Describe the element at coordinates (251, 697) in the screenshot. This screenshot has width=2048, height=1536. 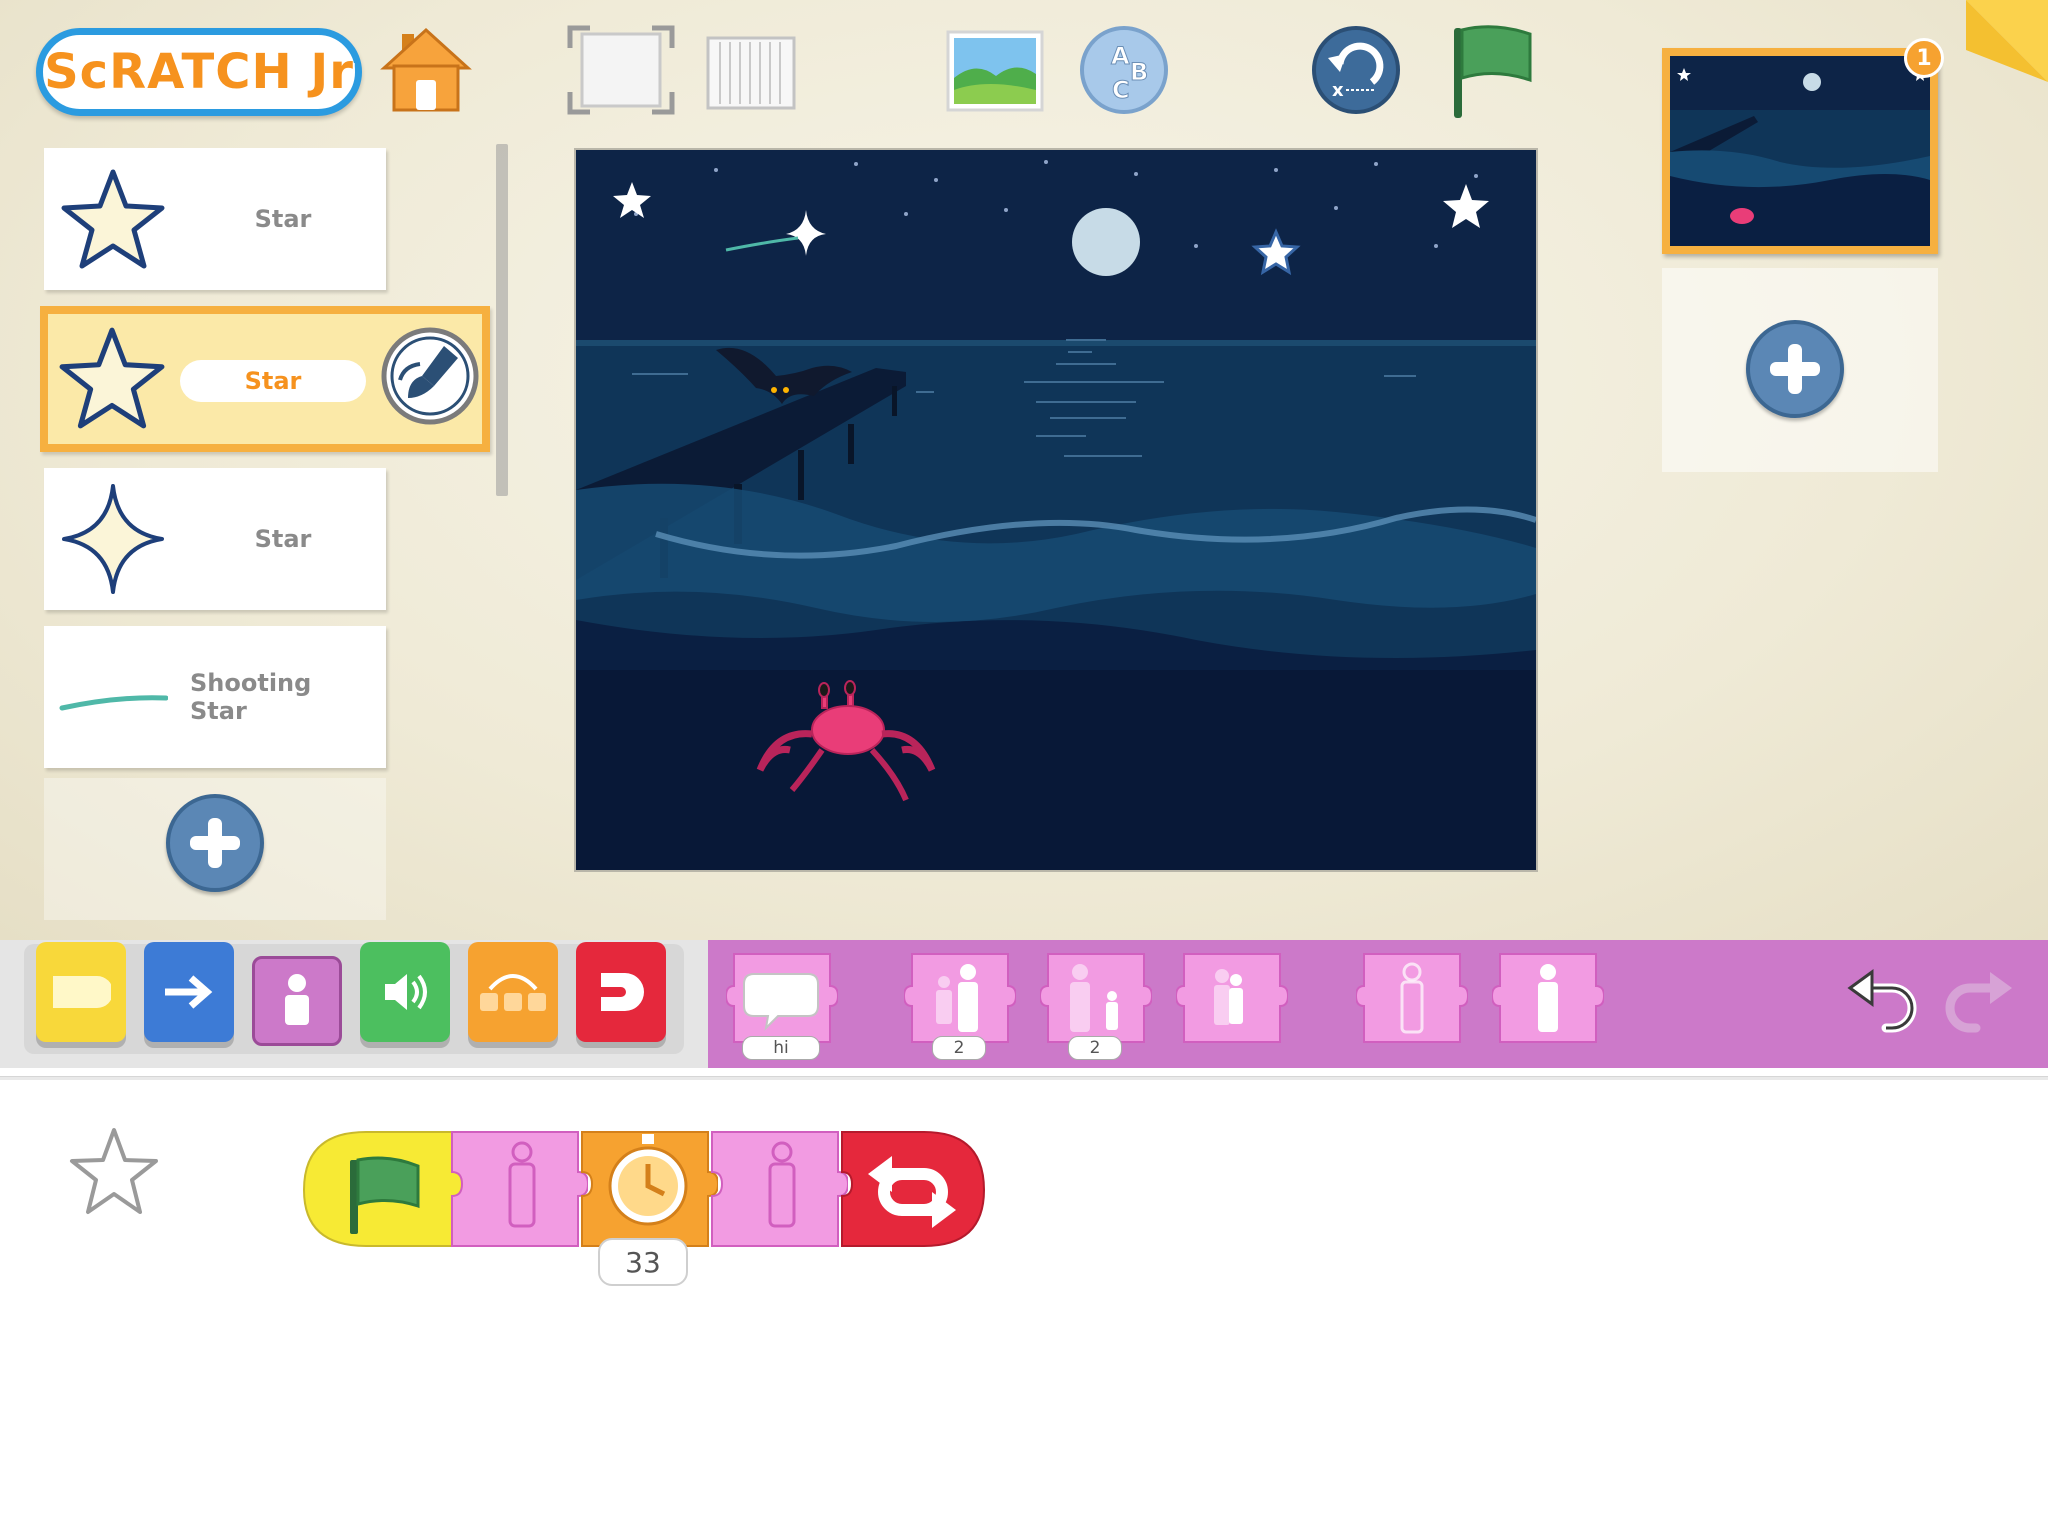
I see `sprite-name: Shooting Star` at that location.